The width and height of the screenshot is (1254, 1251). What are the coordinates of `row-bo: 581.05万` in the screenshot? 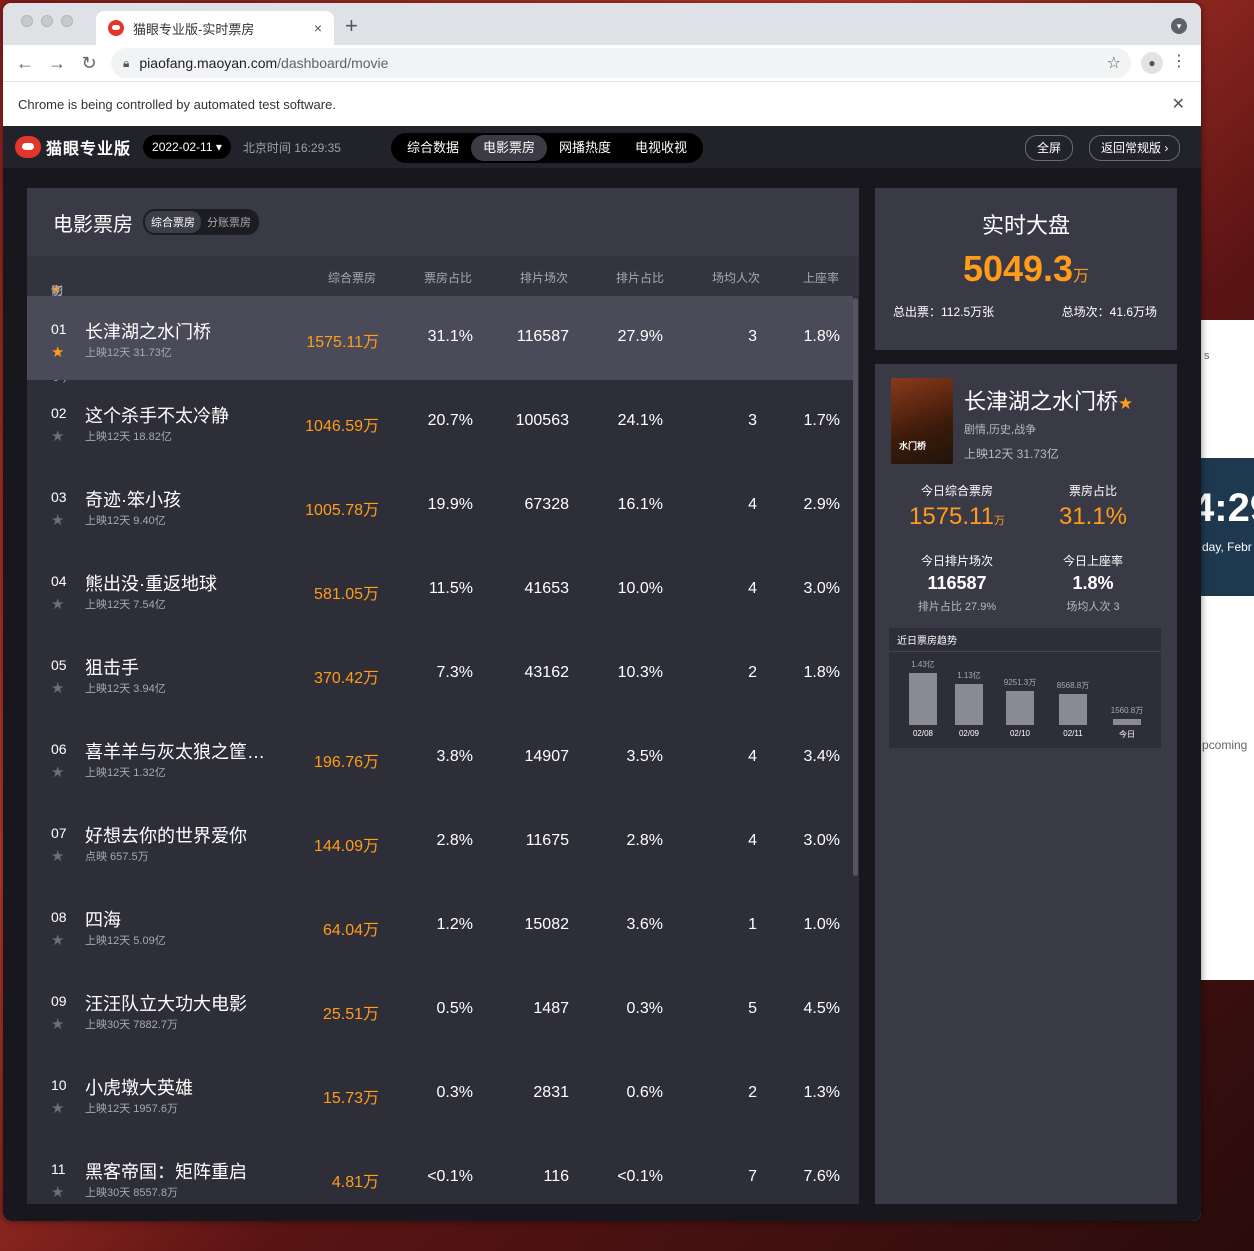 It's located at (346, 594).